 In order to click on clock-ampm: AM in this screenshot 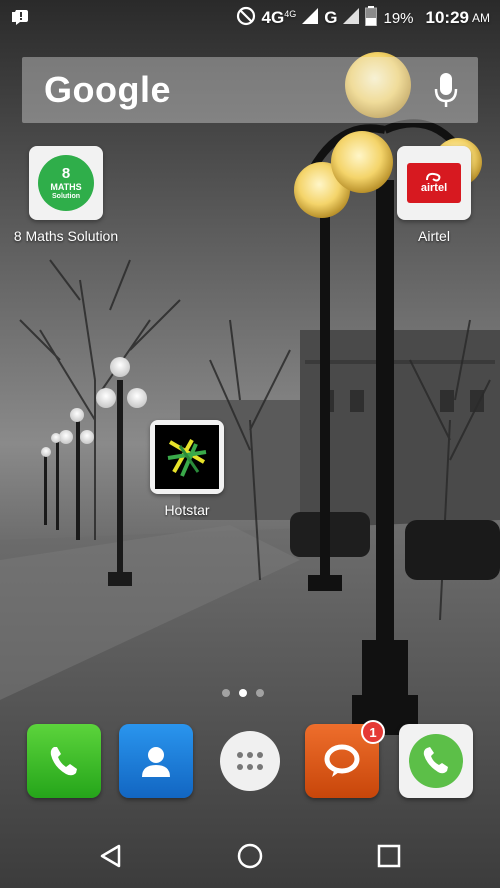, I will do `click(481, 18)`.